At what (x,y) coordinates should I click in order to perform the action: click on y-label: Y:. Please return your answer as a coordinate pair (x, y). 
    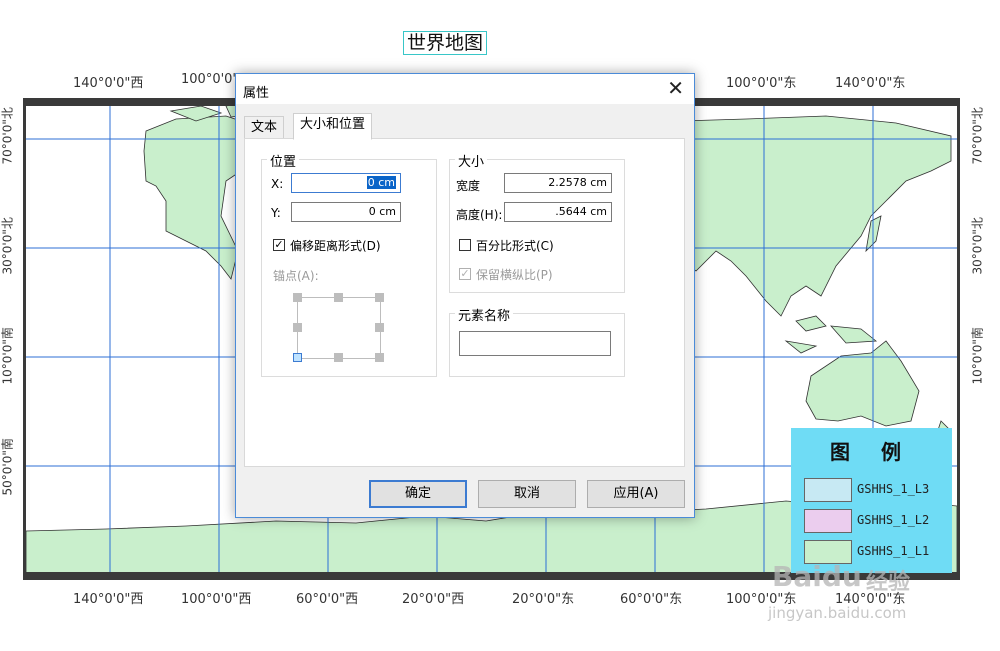
    Looking at the image, I should click on (276, 213).